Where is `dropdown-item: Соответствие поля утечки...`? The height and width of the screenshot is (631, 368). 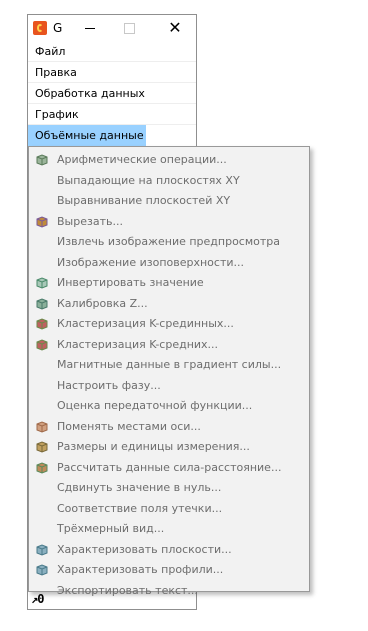
dropdown-item: Соответствие поля утечки... is located at coordinates (169, 509).